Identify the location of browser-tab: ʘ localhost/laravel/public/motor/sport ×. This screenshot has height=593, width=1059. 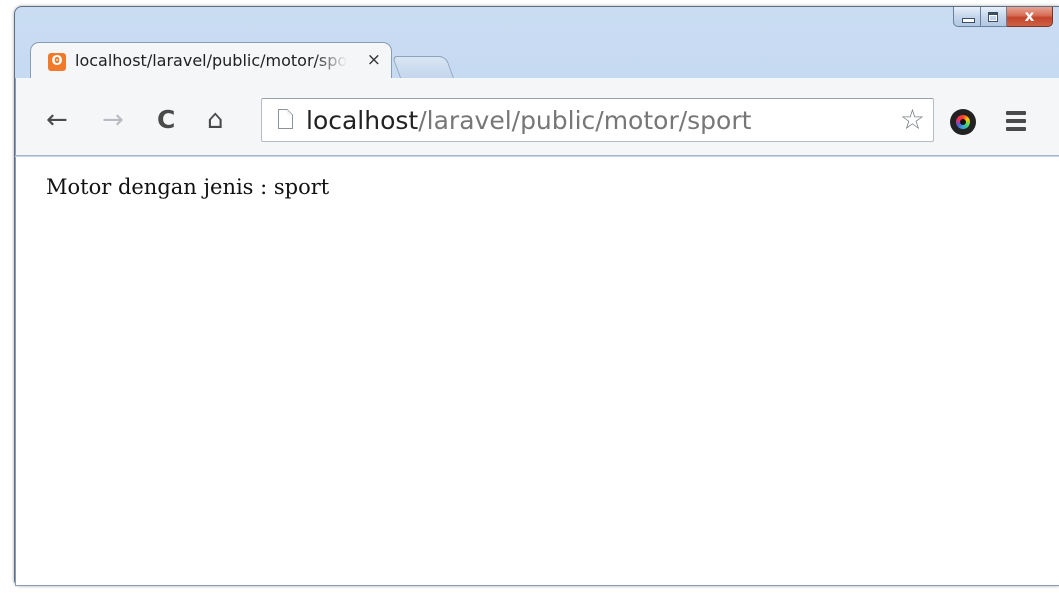
(211, 60).